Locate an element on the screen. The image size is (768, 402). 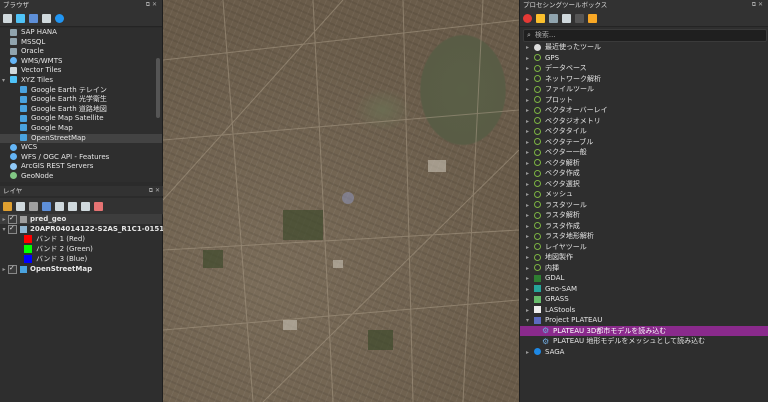
layer-pred-geo: ▸pred_geo is located at coordinates (81, 218).